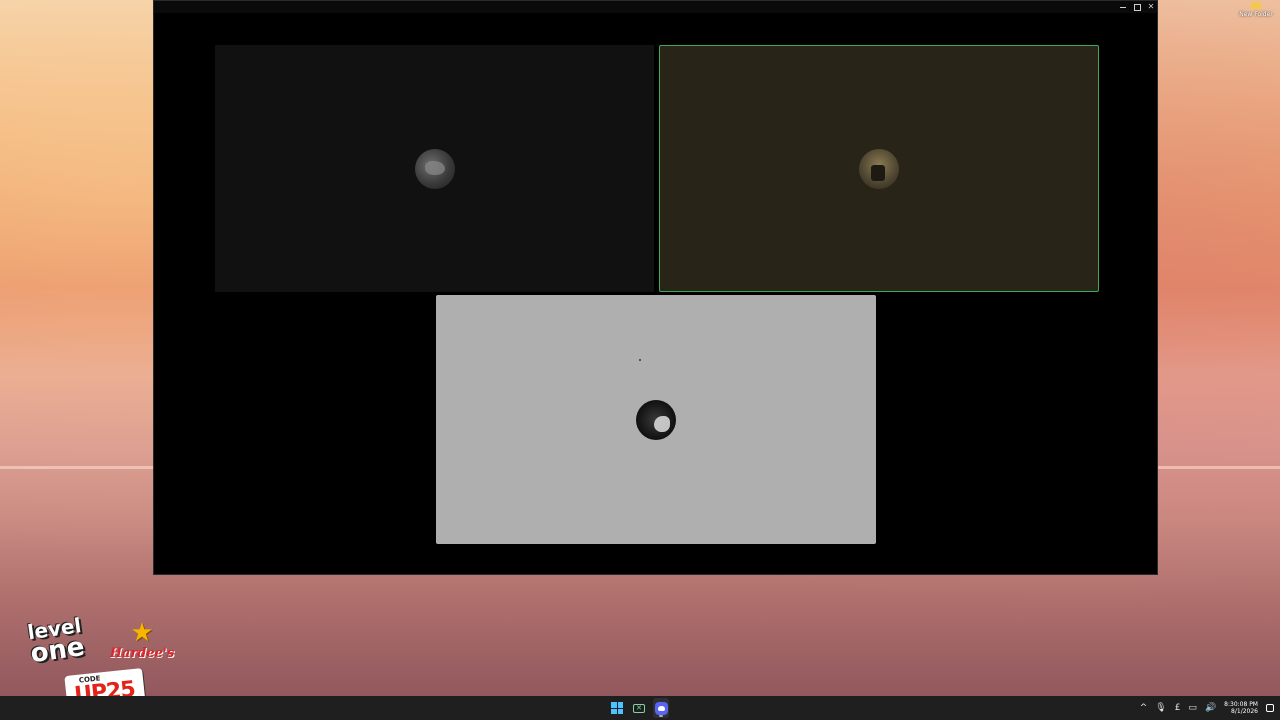 This screenshot has width=1280, height=720. I want to click on desktop-folder-shortcut: New Folder, so click(1256, 14).